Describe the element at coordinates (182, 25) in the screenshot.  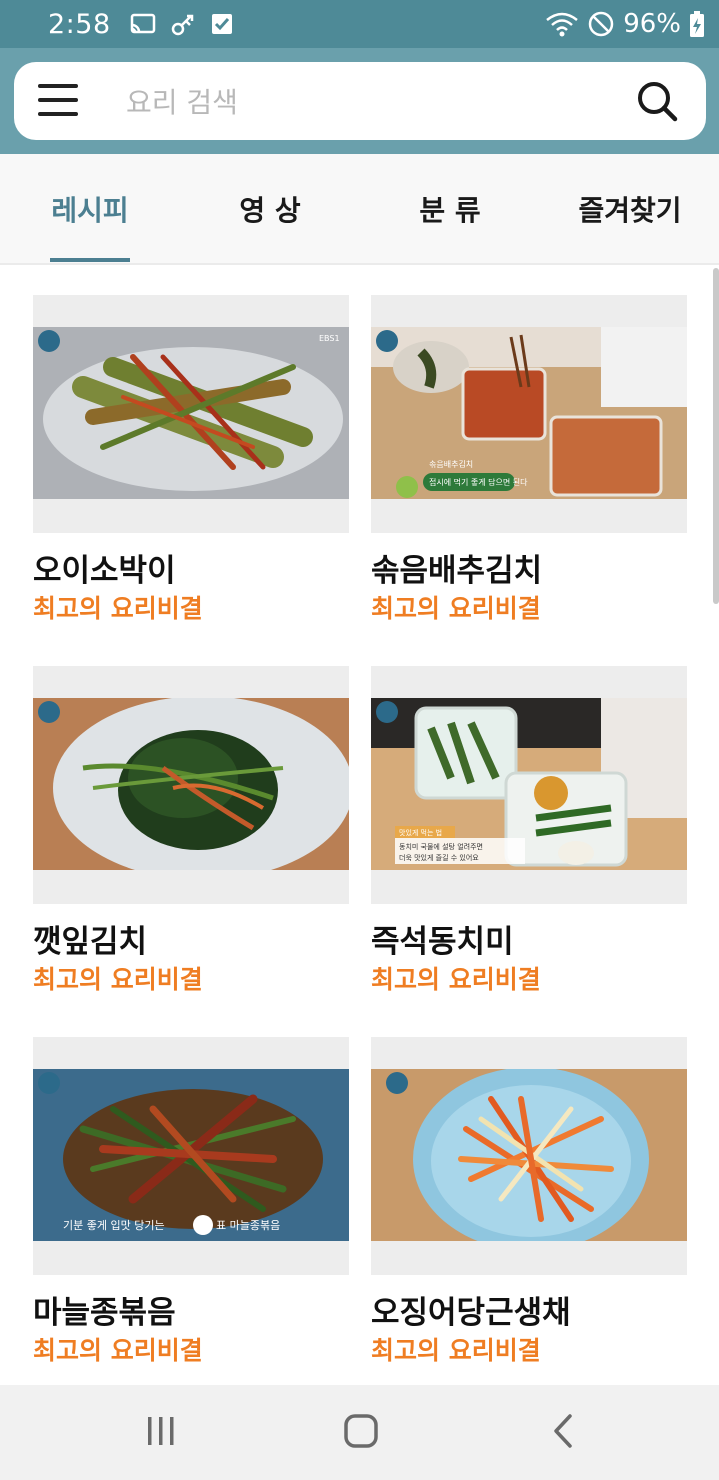
I see `link-icon` at that location.